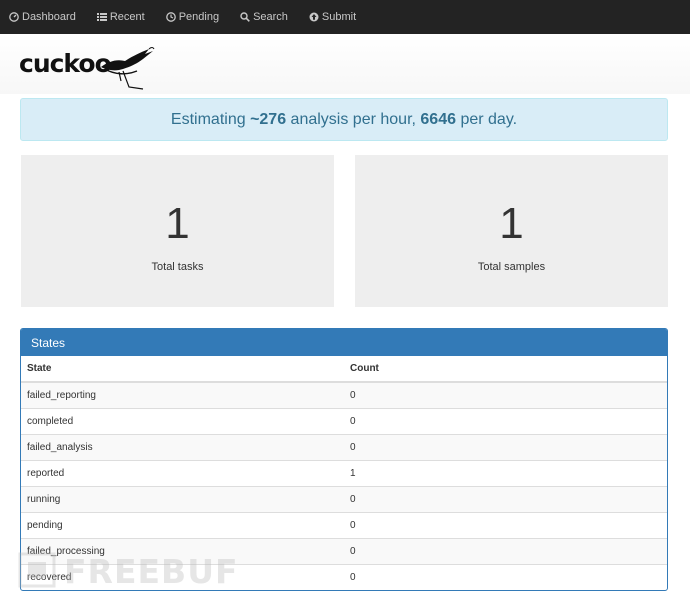 This screenshot has width=690, height=597. What do you see at coordinates (65, 63) in the screenshot?
I see `logo-text: cuckoo` at bounding box center [65, 63].